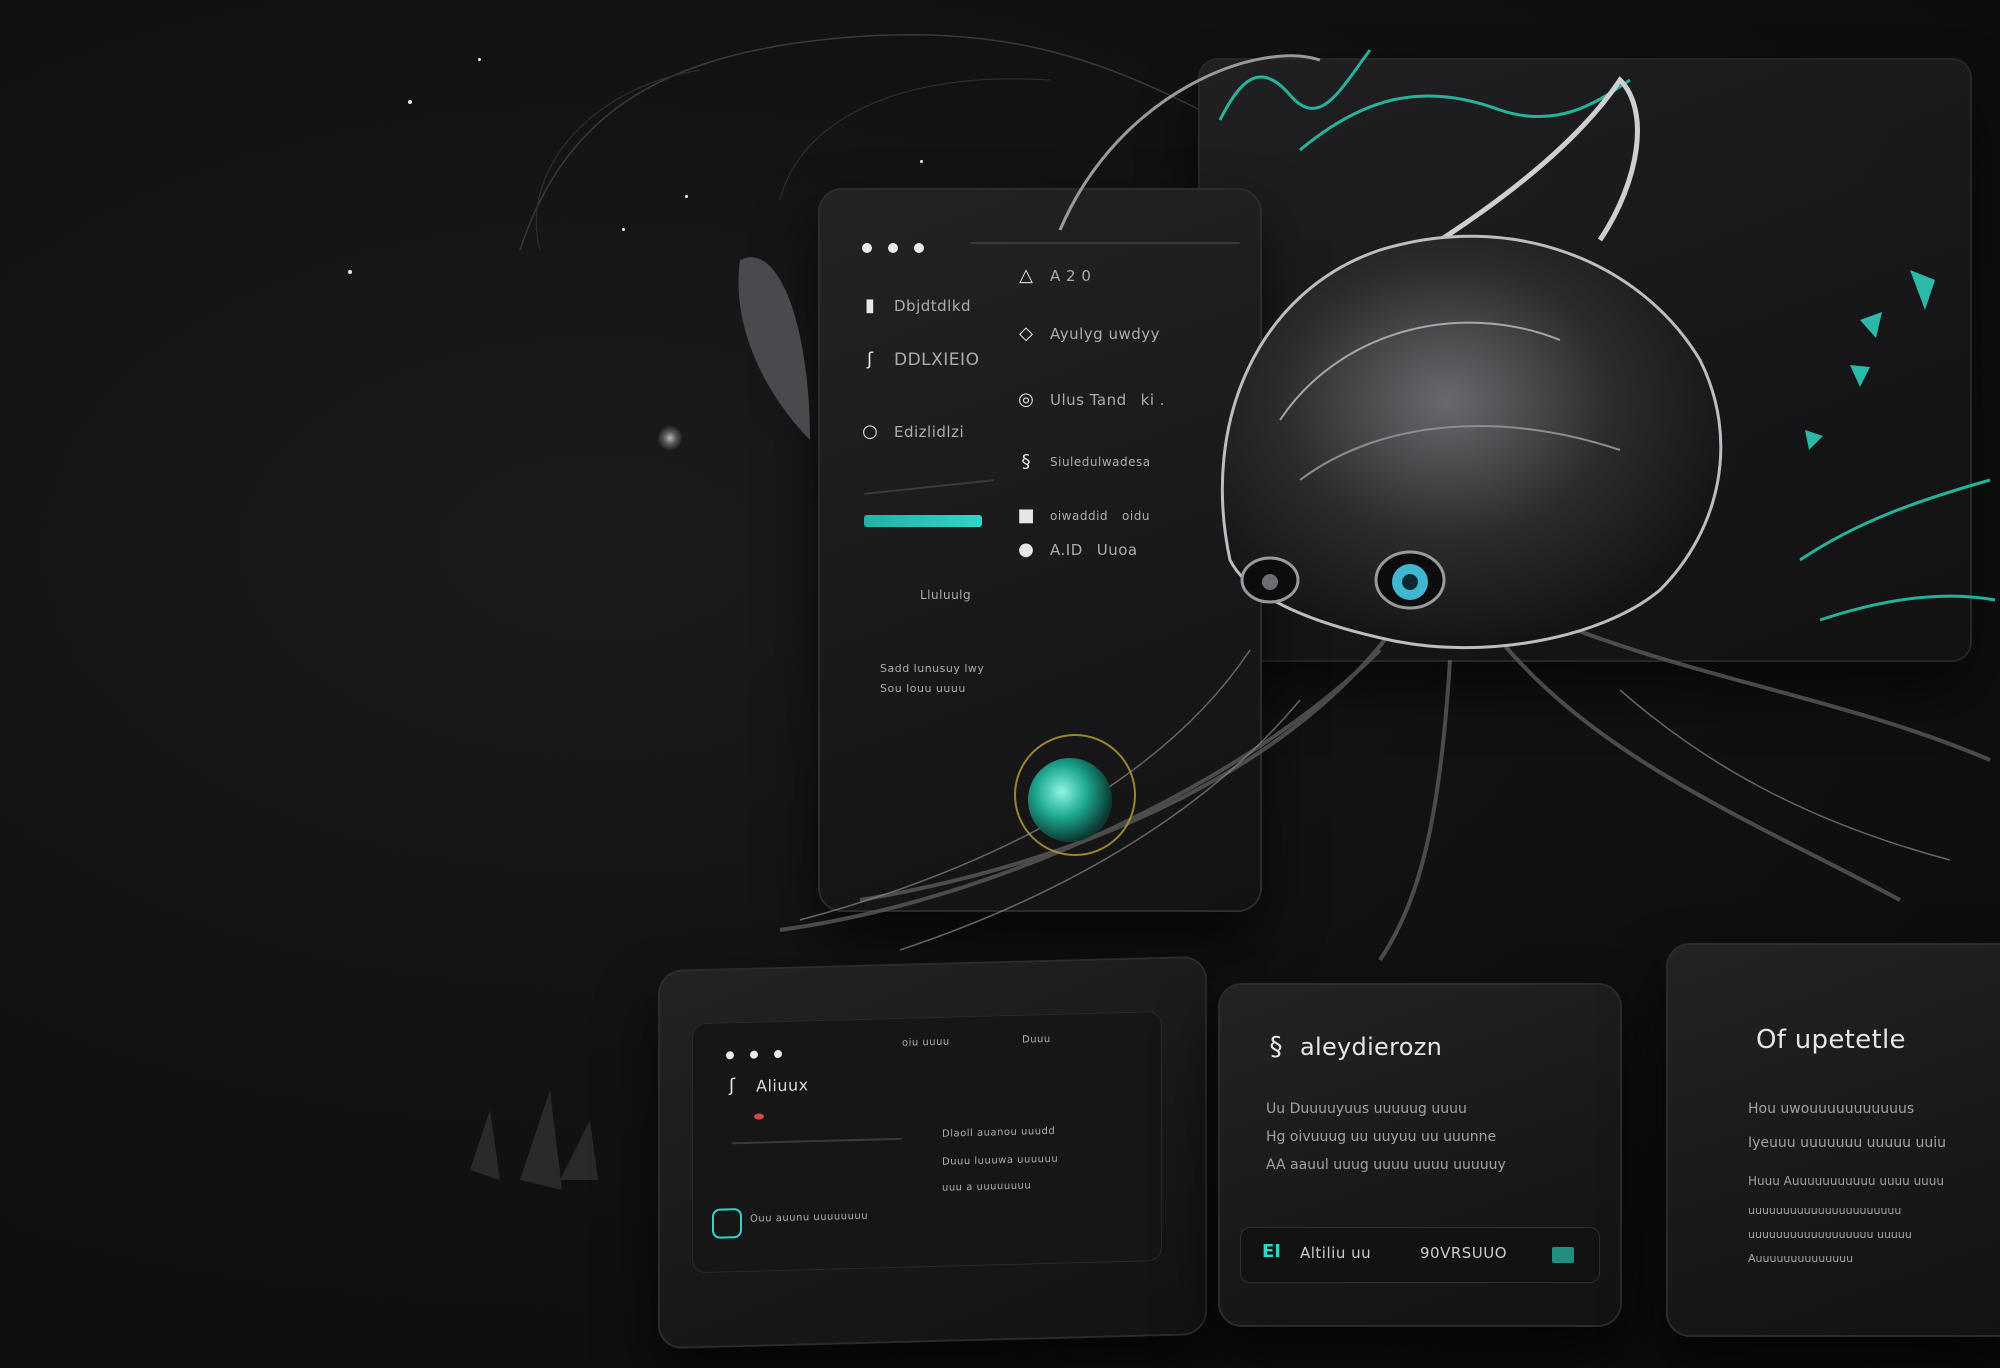  I want to click on card-title: aleydierozn, so click(1371, 1047).